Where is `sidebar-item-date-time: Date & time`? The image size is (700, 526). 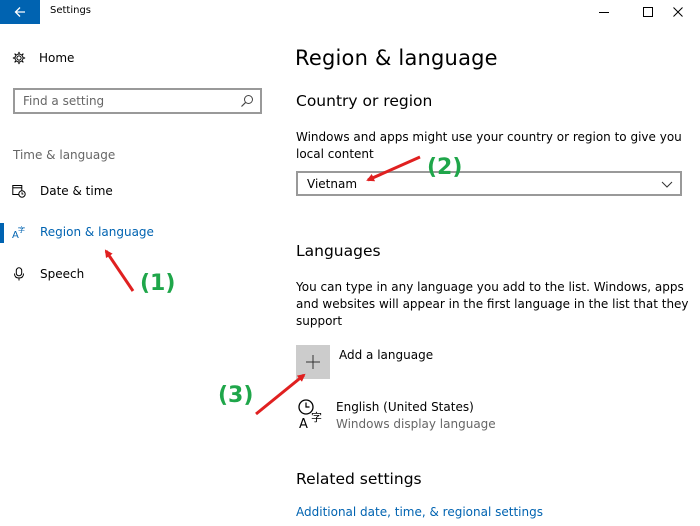 sidebar-item-date-time: Date & time is located at coordinates (135, 191).